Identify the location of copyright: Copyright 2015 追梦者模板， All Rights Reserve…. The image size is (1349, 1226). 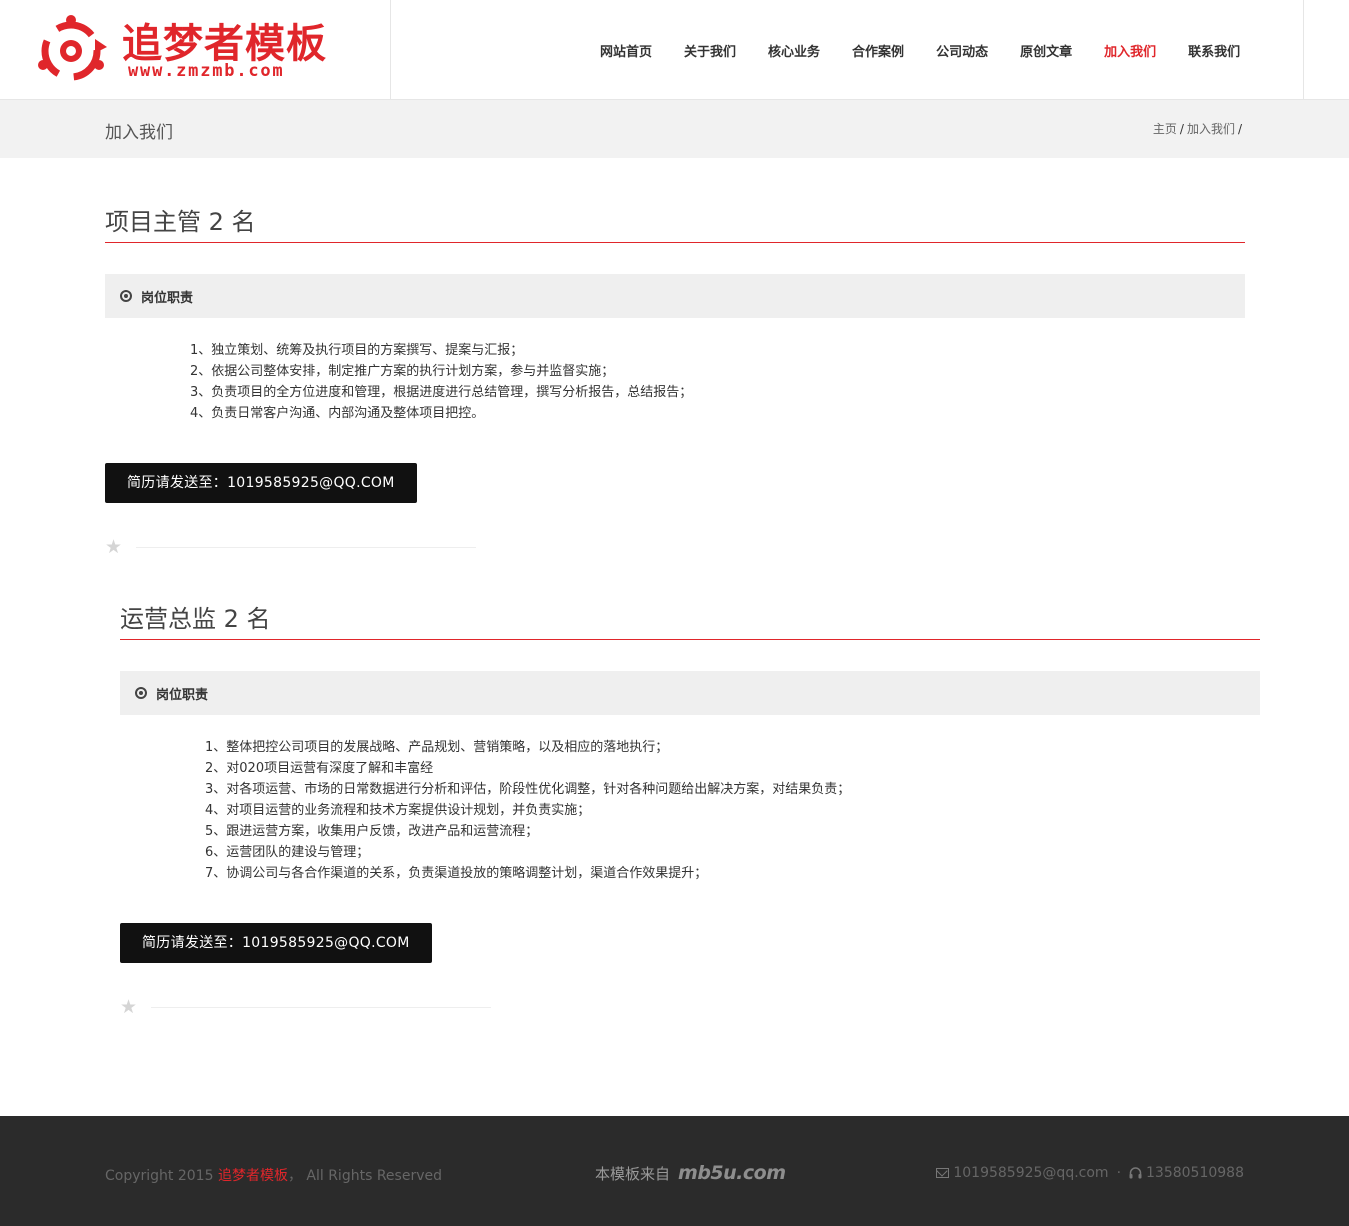
(273, 1175).